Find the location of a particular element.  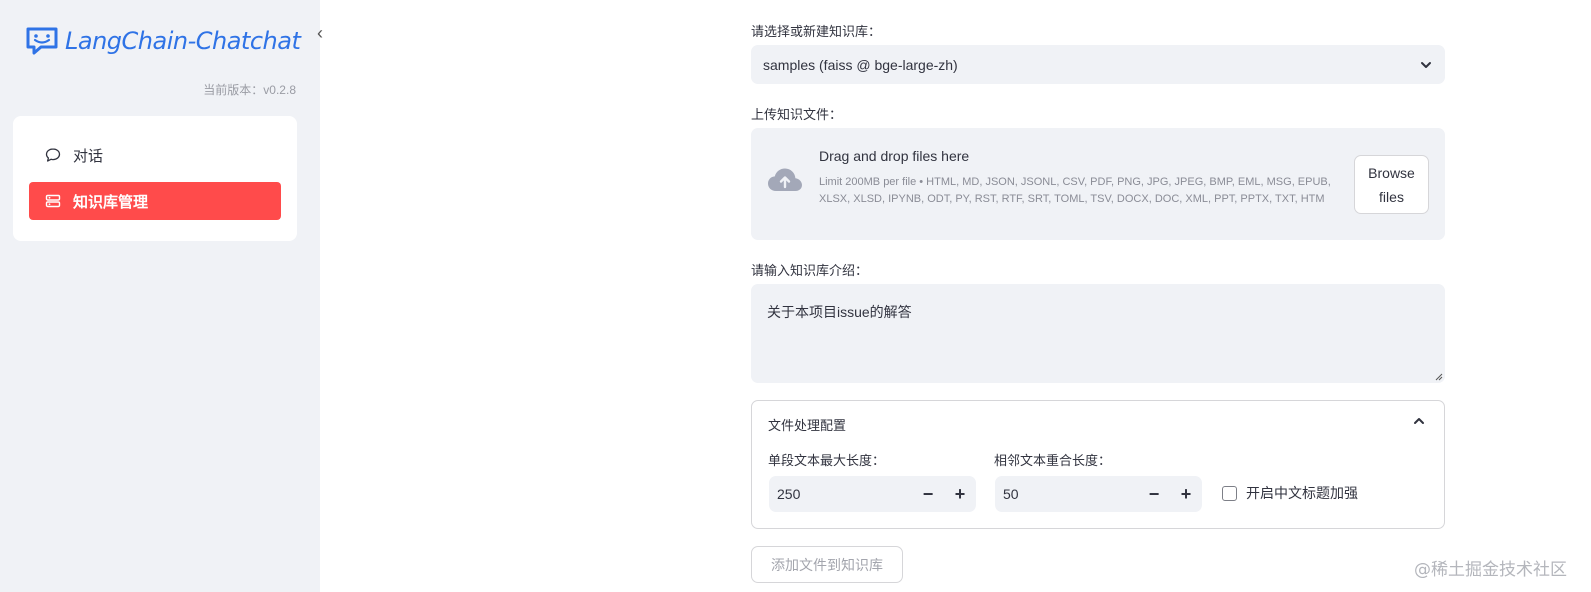

chunk-size-value: 250 is located at coordinates (789, 494).